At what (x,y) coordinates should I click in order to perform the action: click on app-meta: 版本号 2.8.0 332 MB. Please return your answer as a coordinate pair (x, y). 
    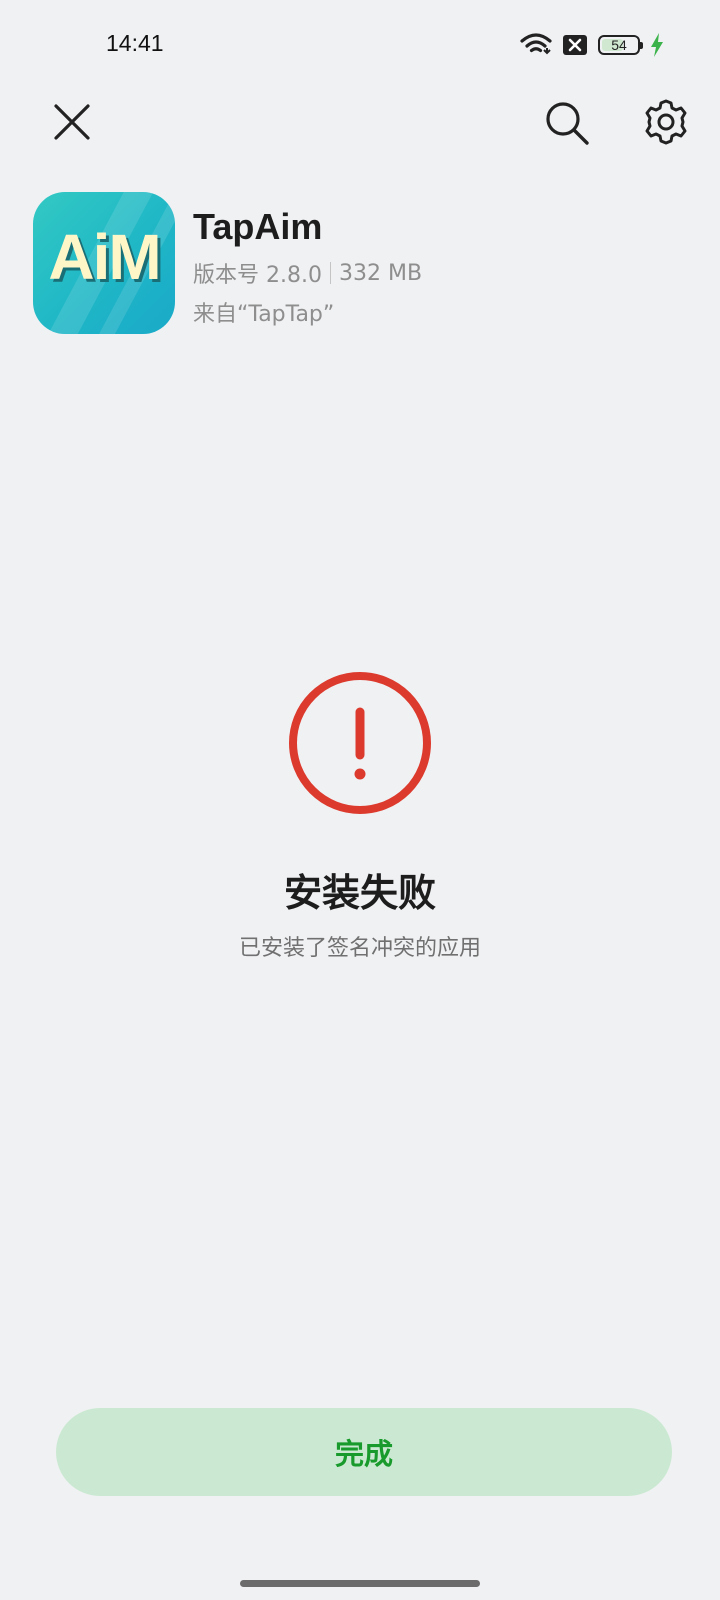
    Looking at the image, I should click on (307, 273).